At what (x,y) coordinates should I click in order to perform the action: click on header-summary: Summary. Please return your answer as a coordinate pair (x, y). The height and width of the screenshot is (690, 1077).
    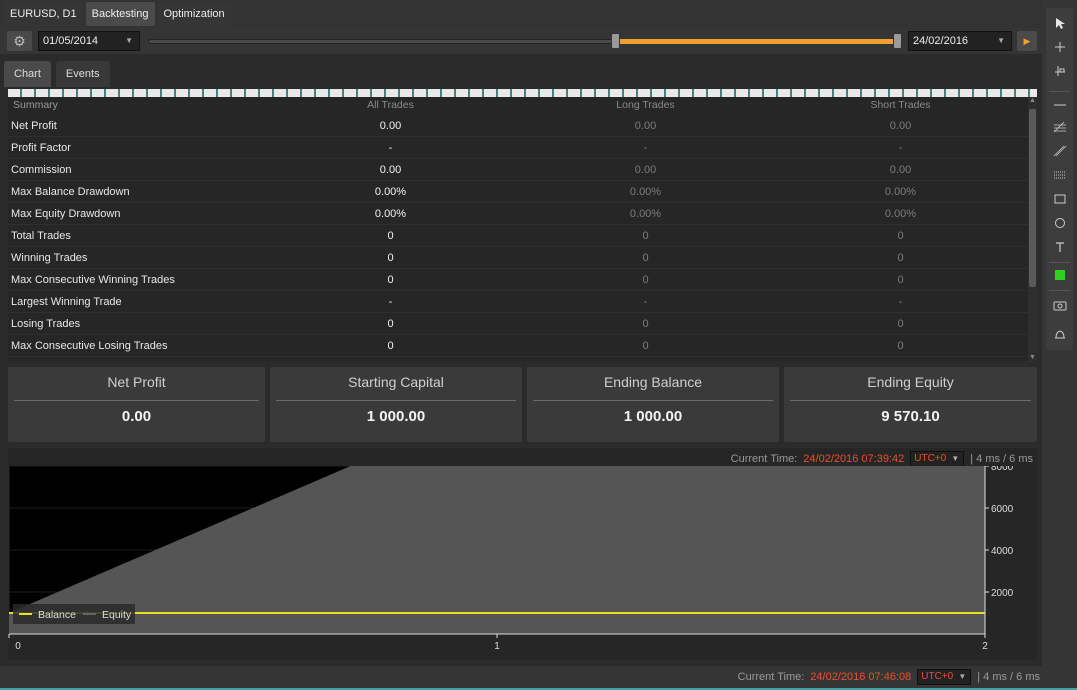
    Looking at the image, I should click on (35, 105).